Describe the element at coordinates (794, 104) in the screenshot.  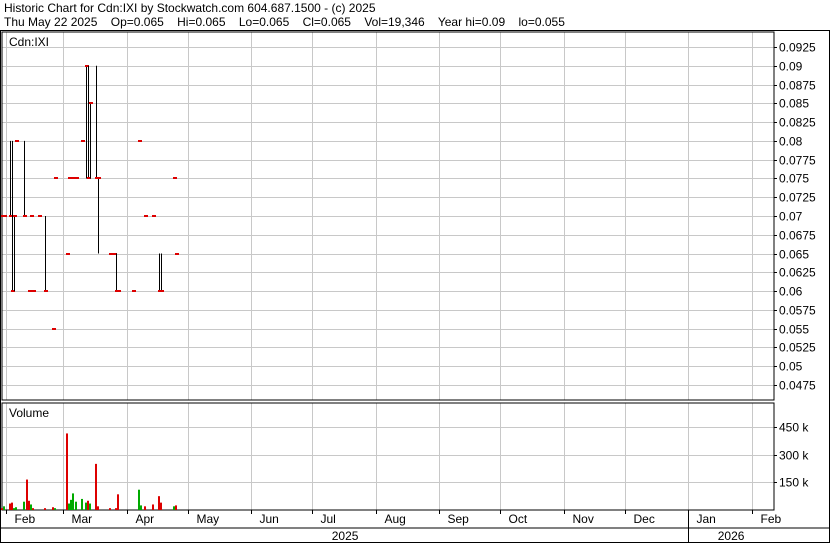
I see `price-tick-label: 0.085` at that location.